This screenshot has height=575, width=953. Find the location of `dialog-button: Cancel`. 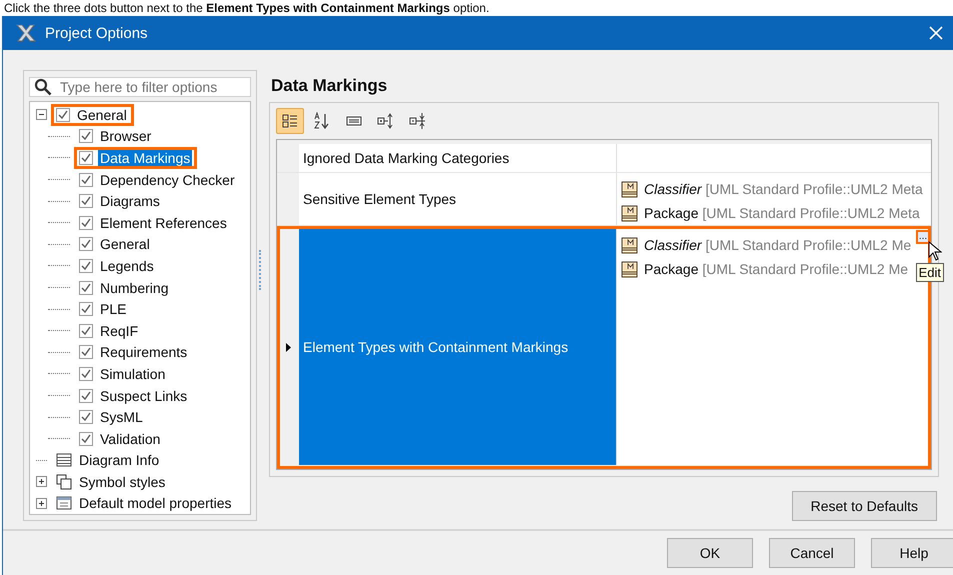

dialog-button: Cancel is located at coordinates (812, 553).